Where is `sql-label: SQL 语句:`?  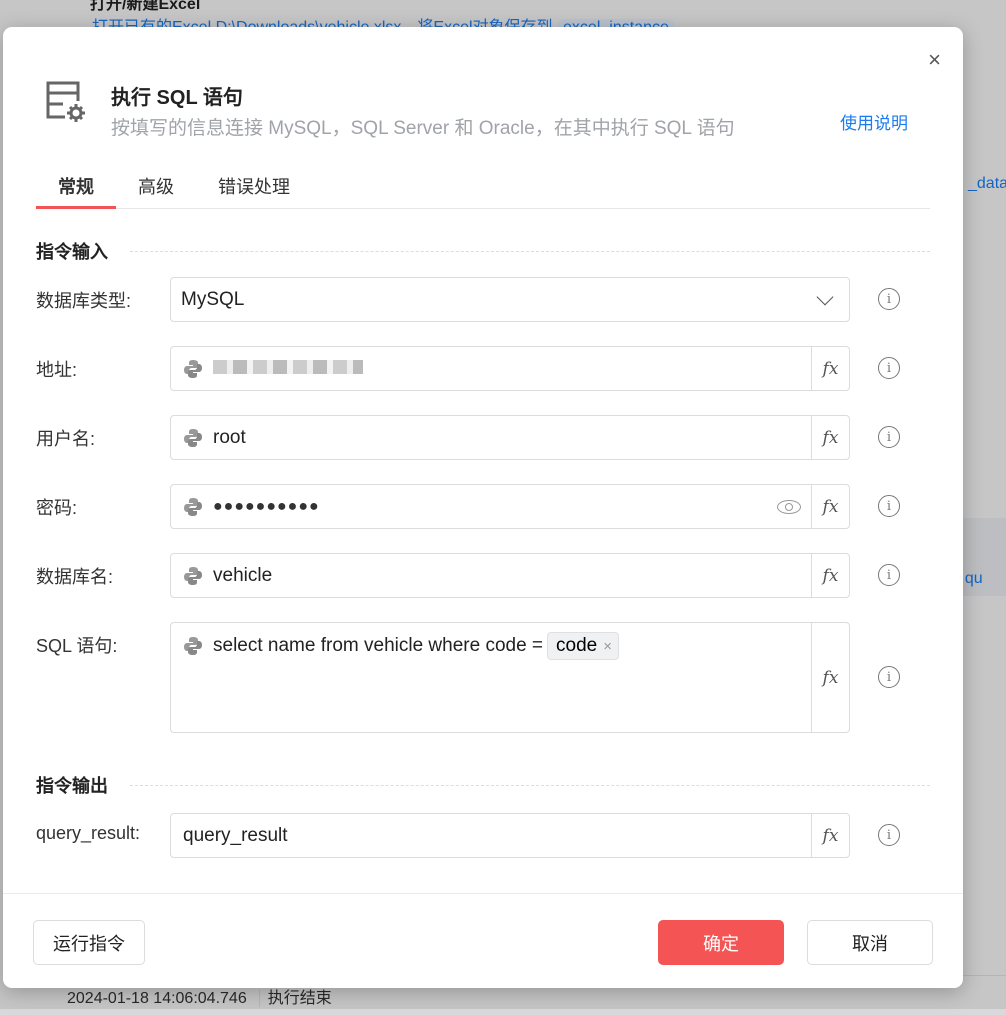 sql-label: SQL 语句: is located at coordinates (77, 646).